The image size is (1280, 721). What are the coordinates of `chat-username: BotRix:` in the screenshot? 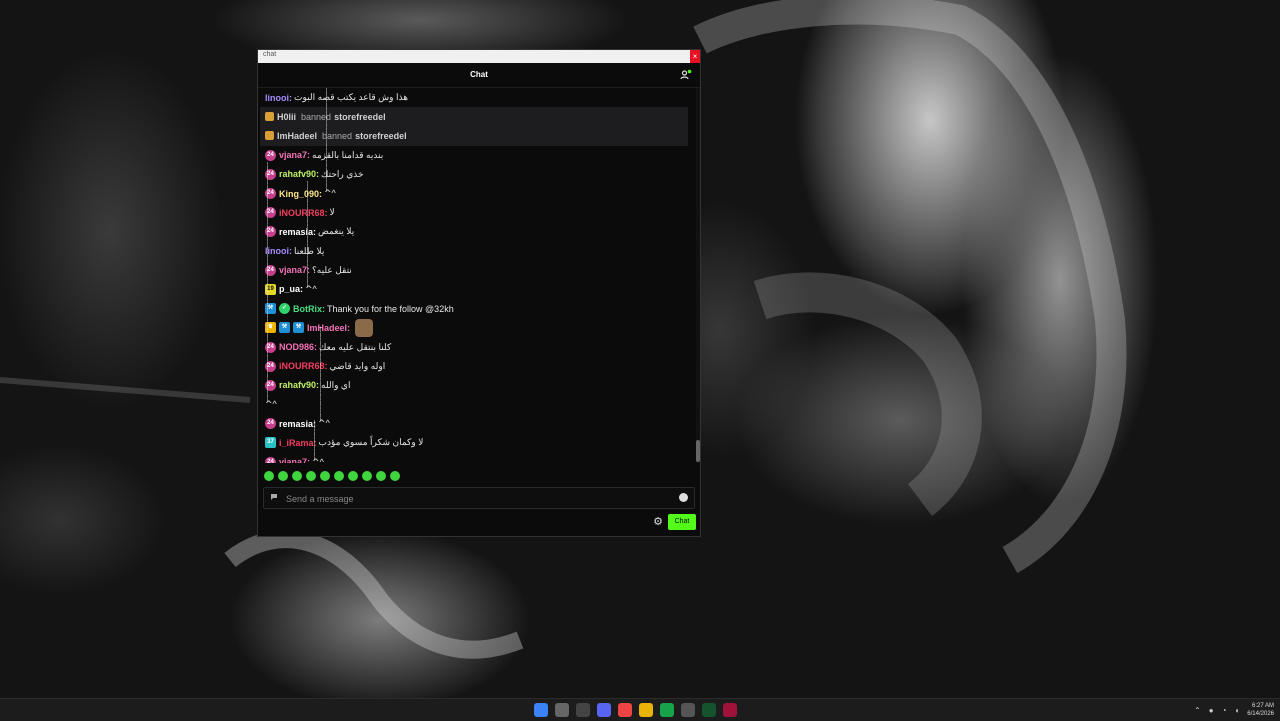 It's located at (309, 309).